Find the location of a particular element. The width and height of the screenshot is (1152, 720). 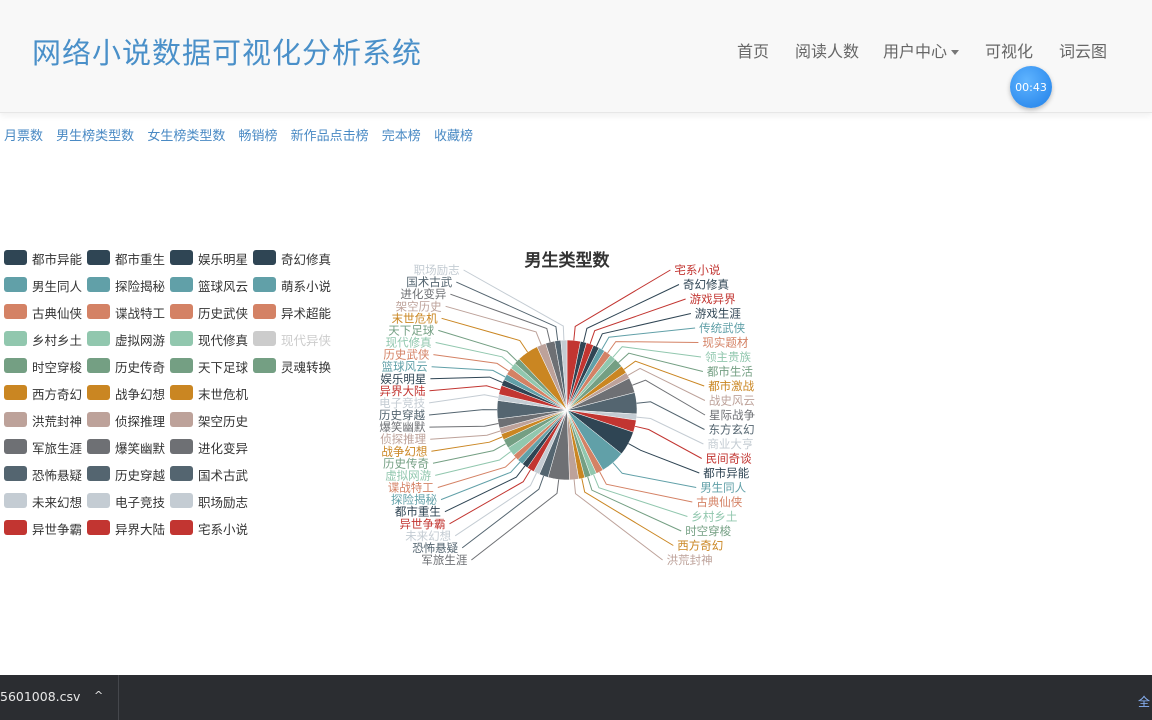

legend-label: 时空穿梭 is located at coordinates (57, 367).